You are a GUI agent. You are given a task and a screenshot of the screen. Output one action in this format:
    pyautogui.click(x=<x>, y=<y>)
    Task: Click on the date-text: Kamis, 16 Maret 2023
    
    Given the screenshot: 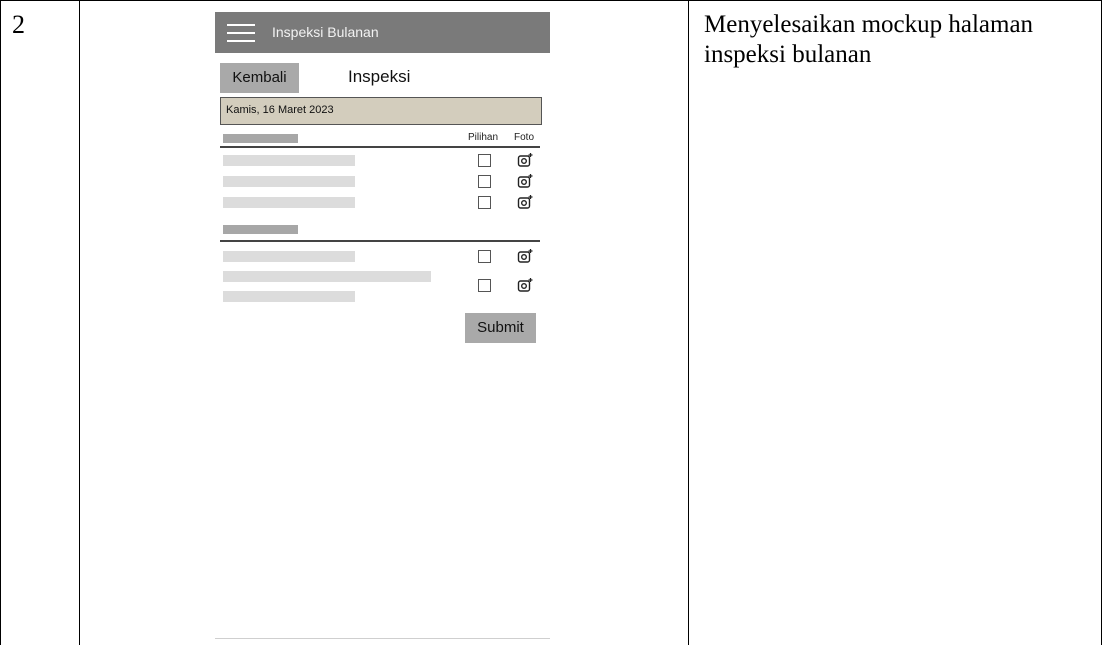 What is the action you would take?
    pyautogui.click(x=280, y=110)
    